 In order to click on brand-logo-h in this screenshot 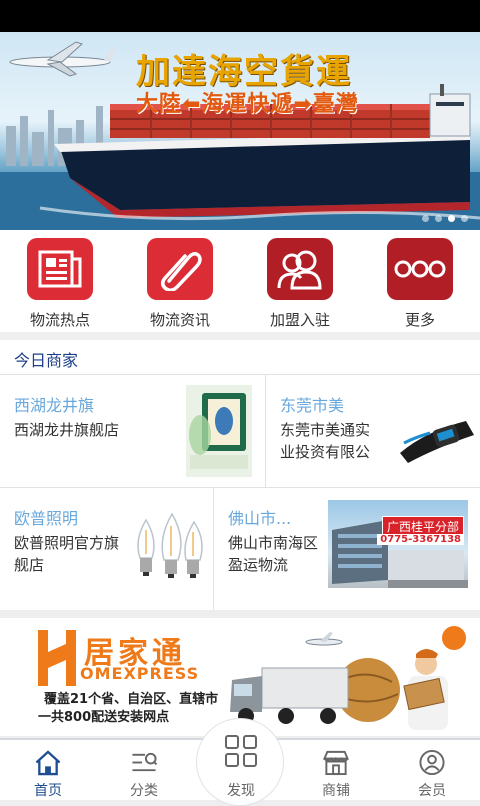, I will do `click(57, 658)`.